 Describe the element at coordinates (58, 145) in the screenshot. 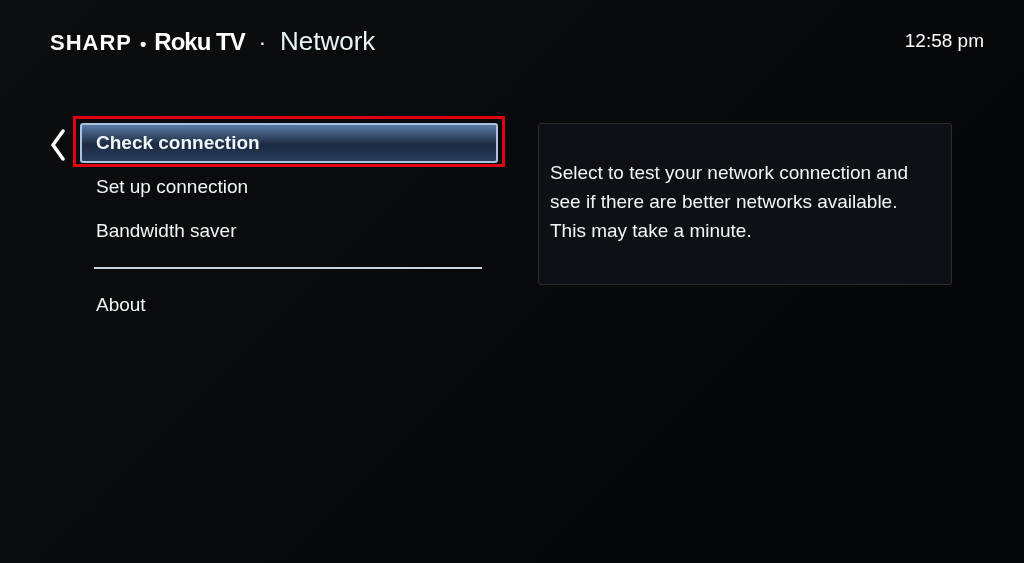

I see `back-icon` at that location.